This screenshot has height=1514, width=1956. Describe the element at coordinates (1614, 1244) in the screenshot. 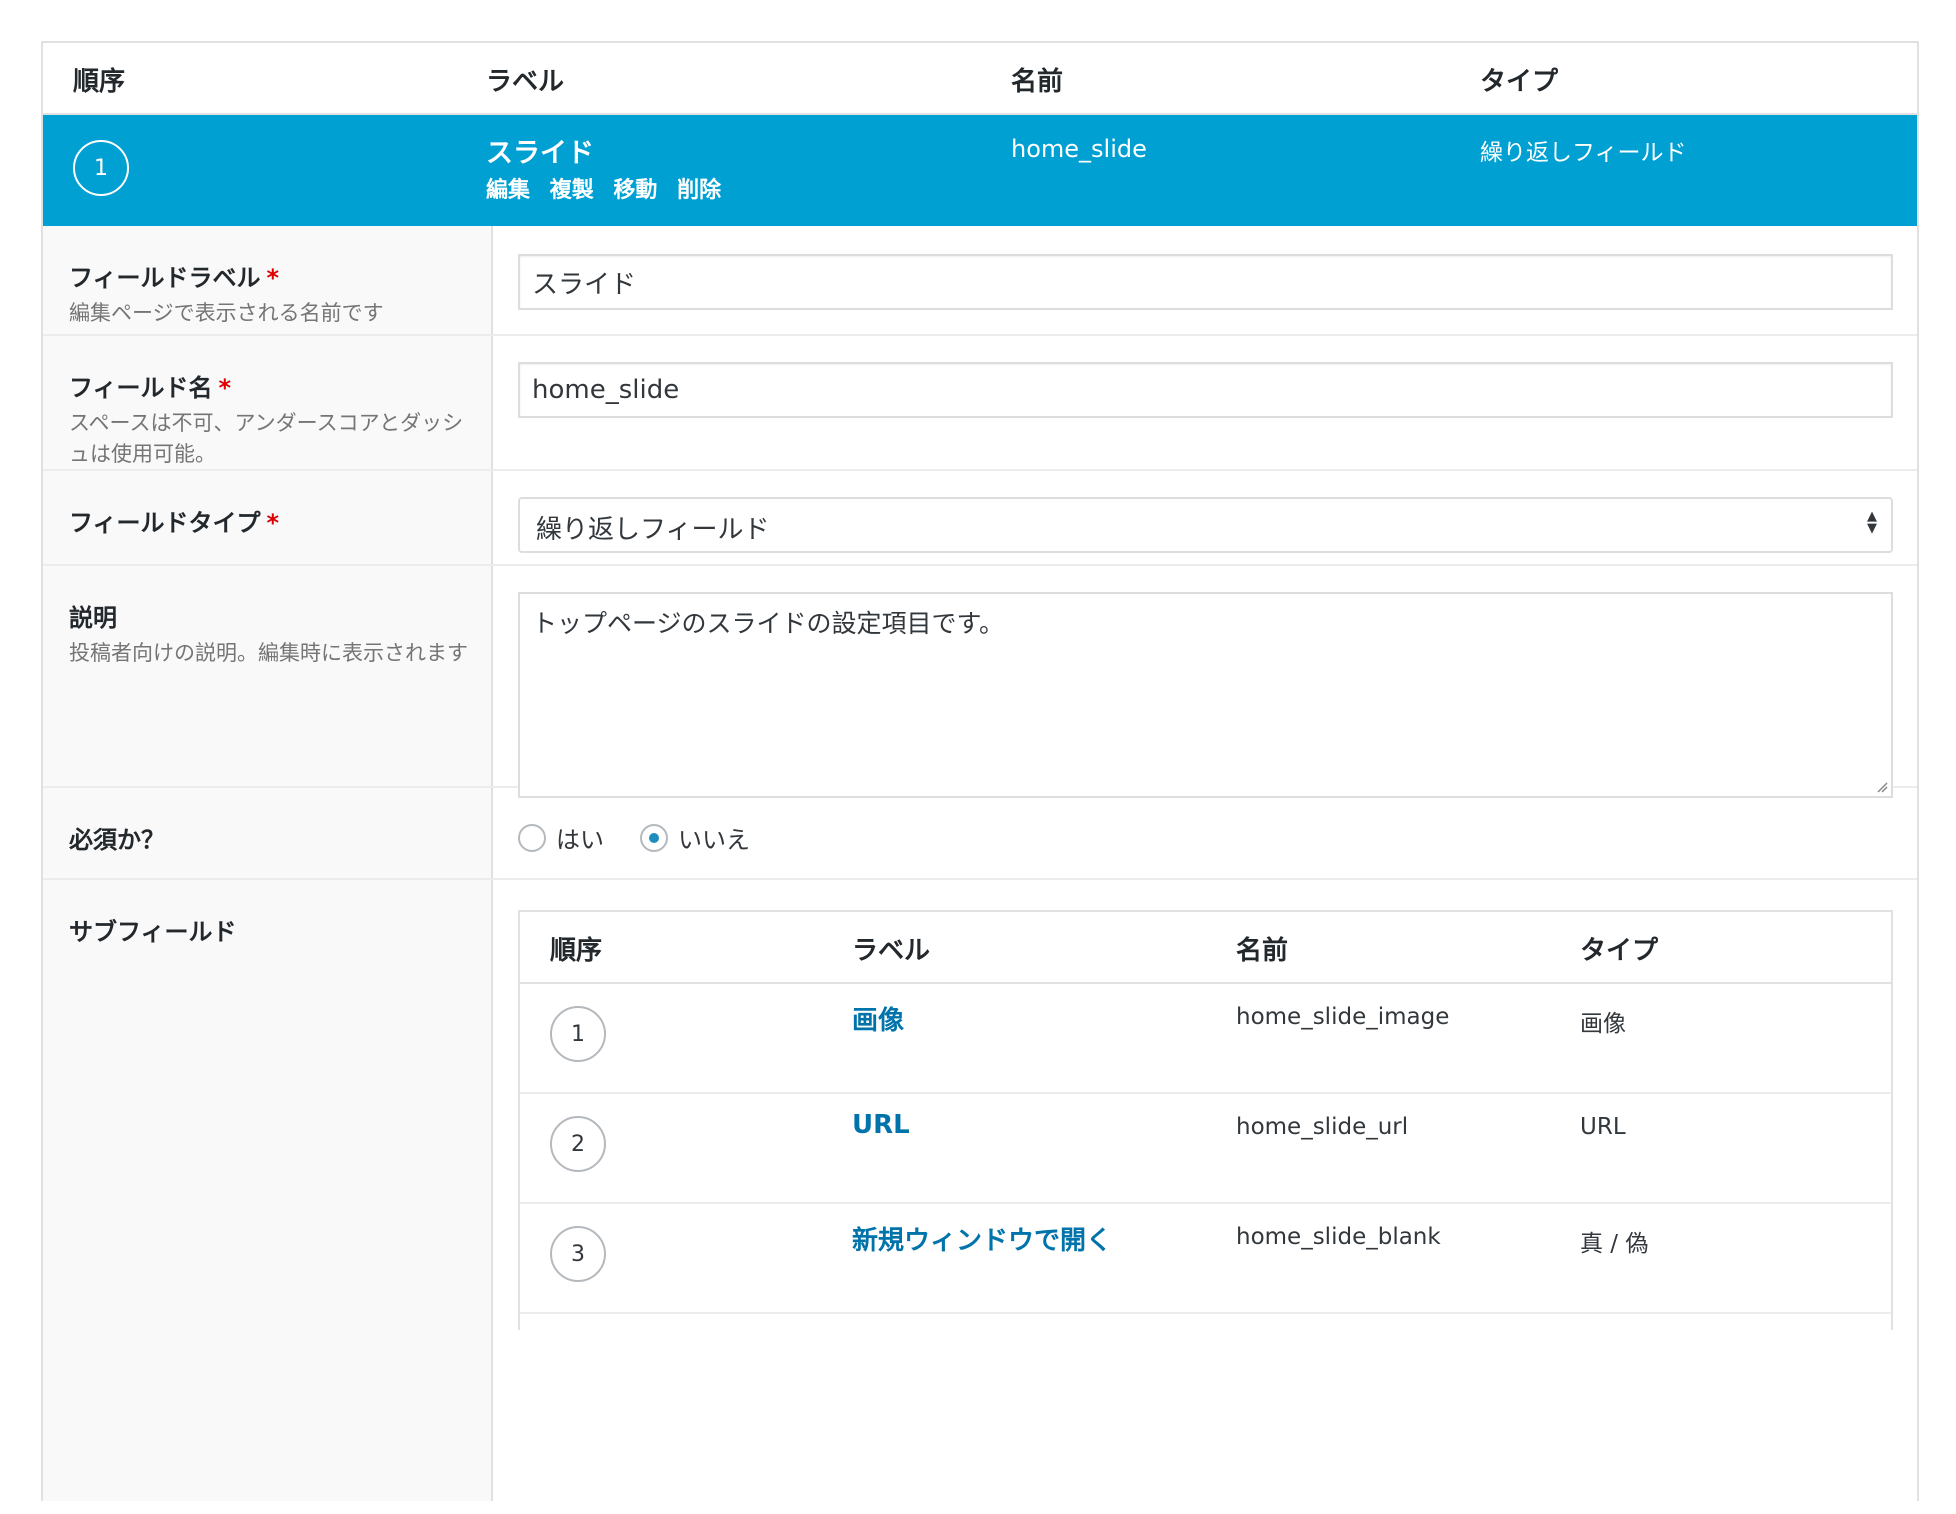

I see `sub-field-type: 真 / 偽` at that location.